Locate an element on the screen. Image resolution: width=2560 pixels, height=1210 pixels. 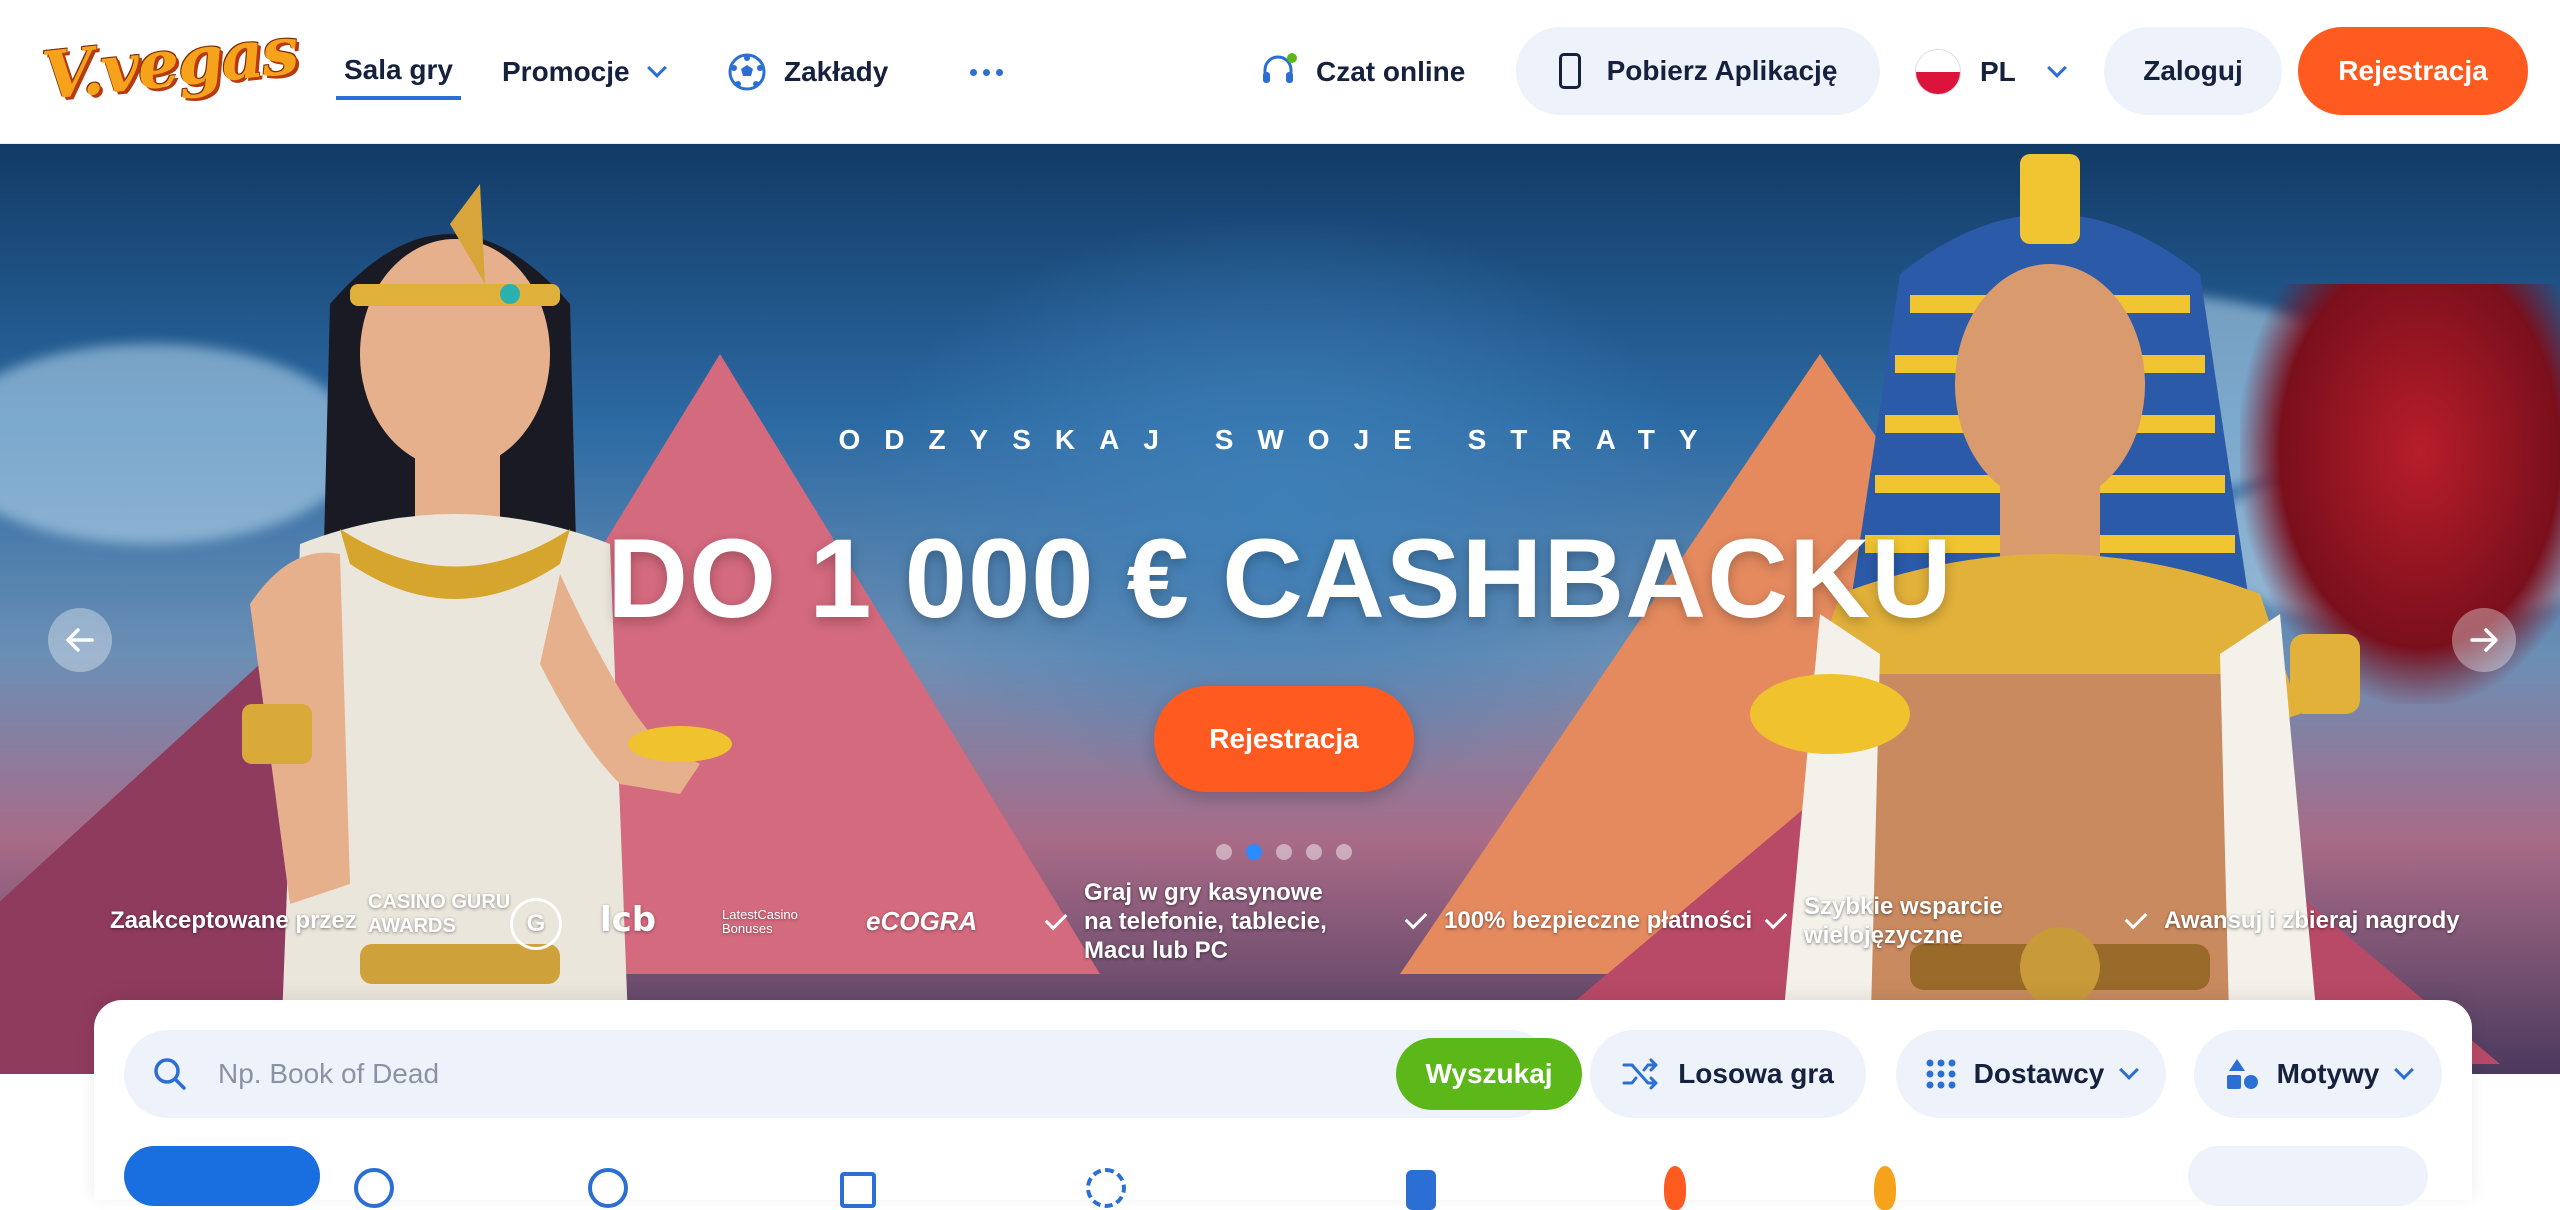
download-app-button: Pobierz Aplikację is located at coordinates (1698, 71).